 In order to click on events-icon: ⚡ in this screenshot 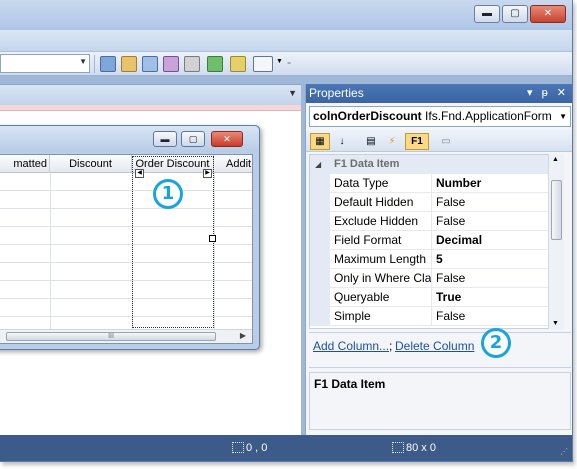, I will do `click(392, 141)`.